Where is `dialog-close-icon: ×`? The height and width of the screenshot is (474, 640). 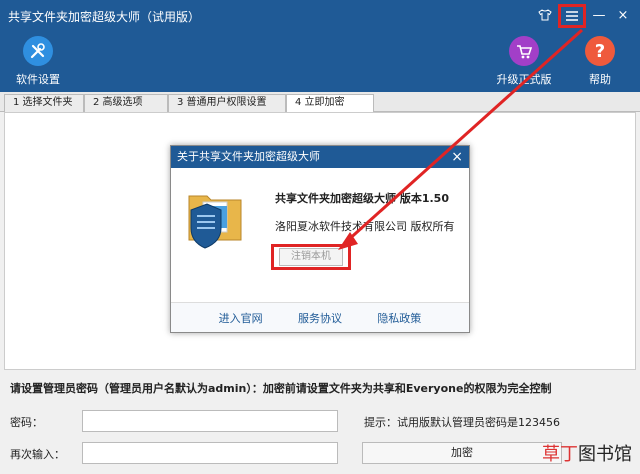 dialog-close-icon: × is located at coordinates (457, 157).